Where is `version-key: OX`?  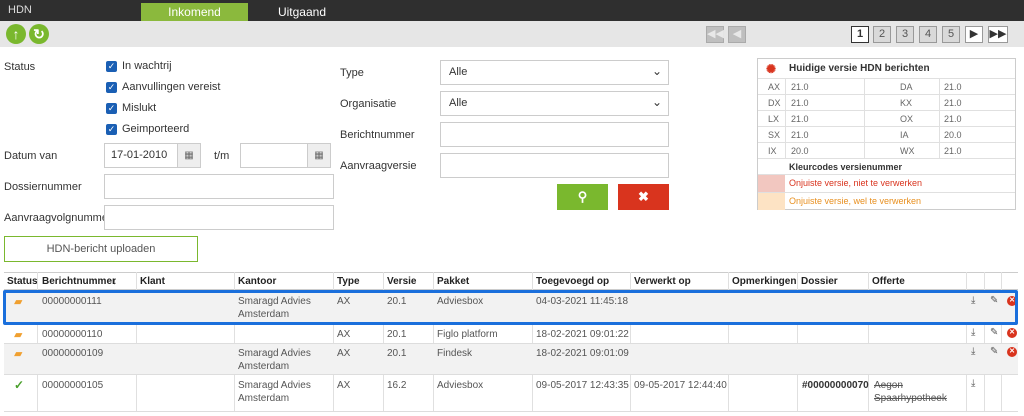 version-key: OX is located at coordinates (907, 119).